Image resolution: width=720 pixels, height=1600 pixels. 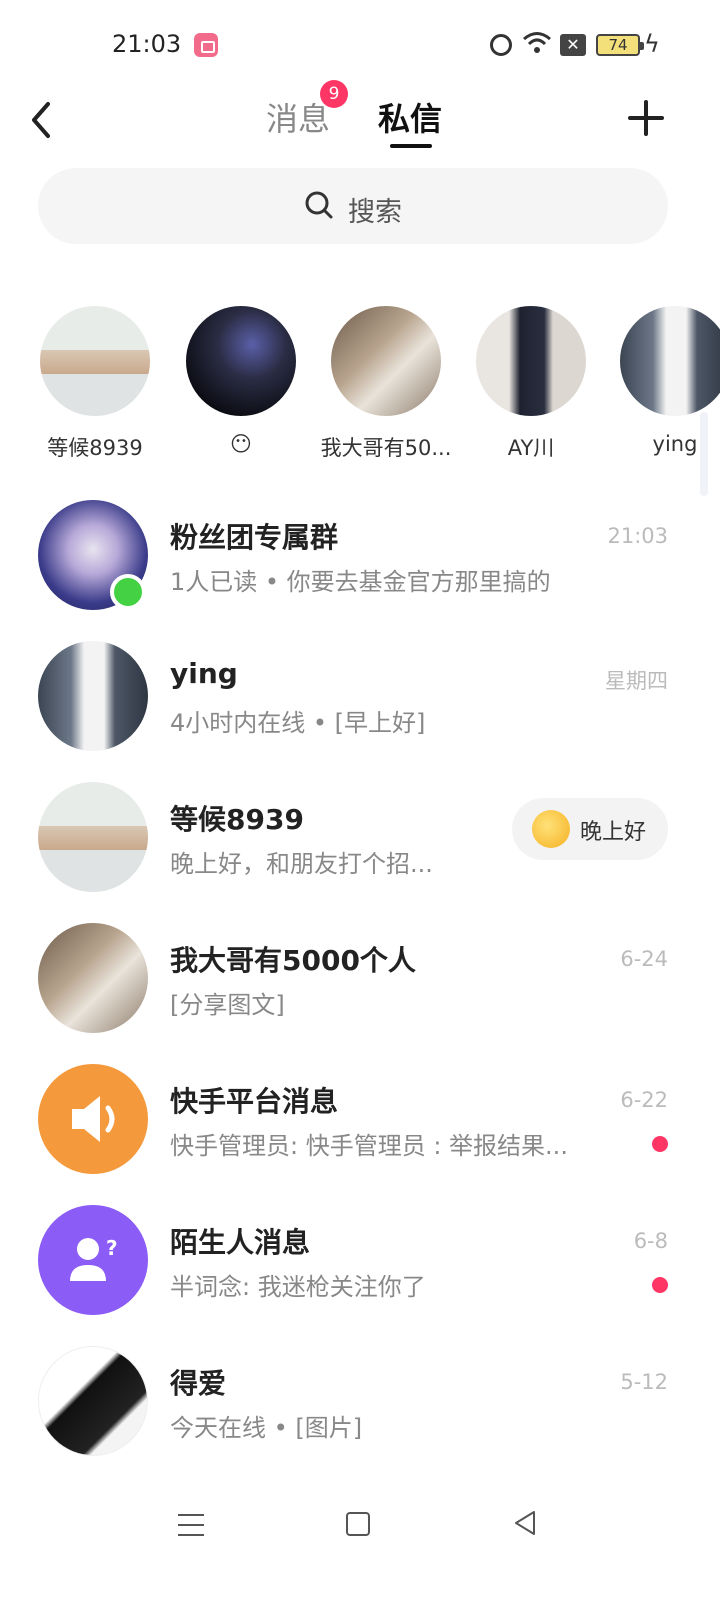 What do you see at coordinates (360, 582) in the screenshot?
I see `conversation-preview: 1人已读 • 你要去基金官方那里搞的` at bounding box center [360, 582].